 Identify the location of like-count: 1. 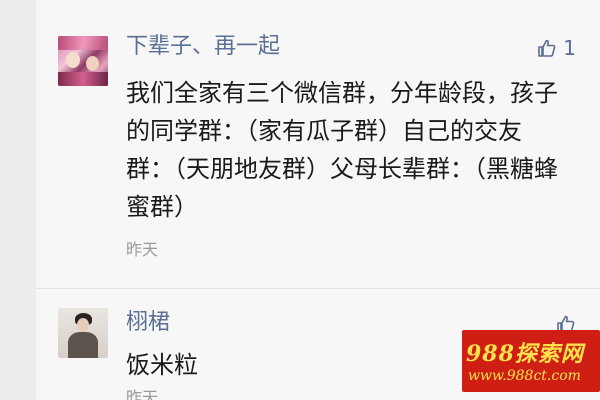
(569, 48).